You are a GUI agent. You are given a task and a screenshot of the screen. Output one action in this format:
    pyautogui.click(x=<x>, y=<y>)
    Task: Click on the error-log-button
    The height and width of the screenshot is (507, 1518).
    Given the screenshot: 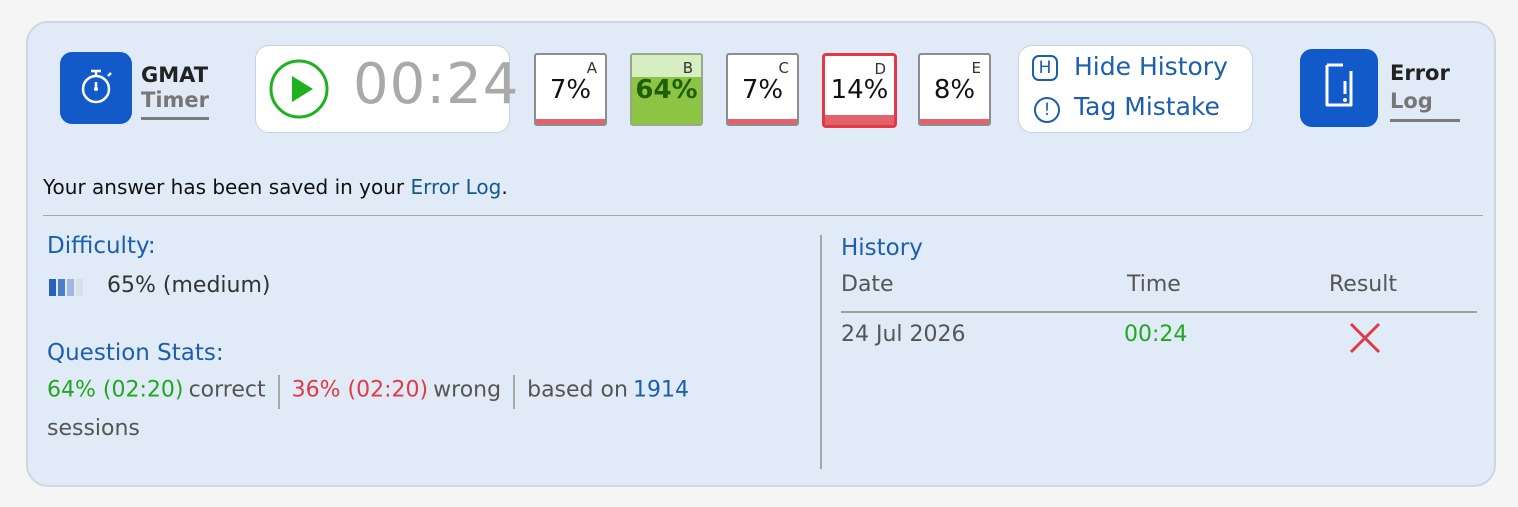 What is the action you would take?
    pyautogui.click(x=1339, y=88)
    